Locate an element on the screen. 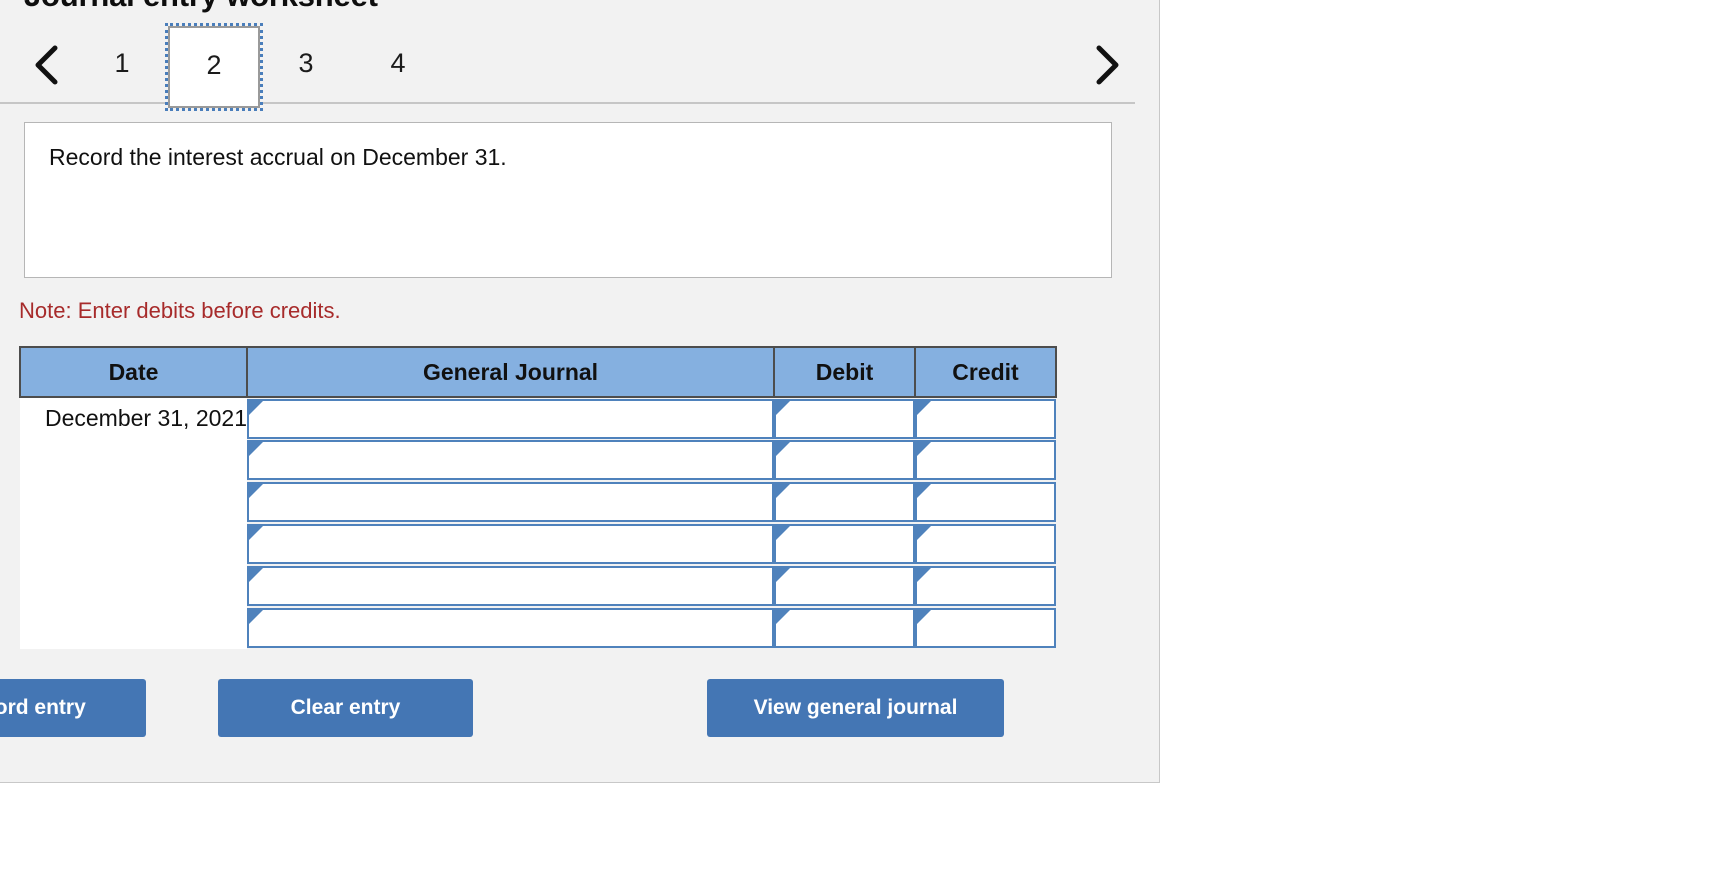  column-header-debit: Debit is located at coordinates (844, 372).